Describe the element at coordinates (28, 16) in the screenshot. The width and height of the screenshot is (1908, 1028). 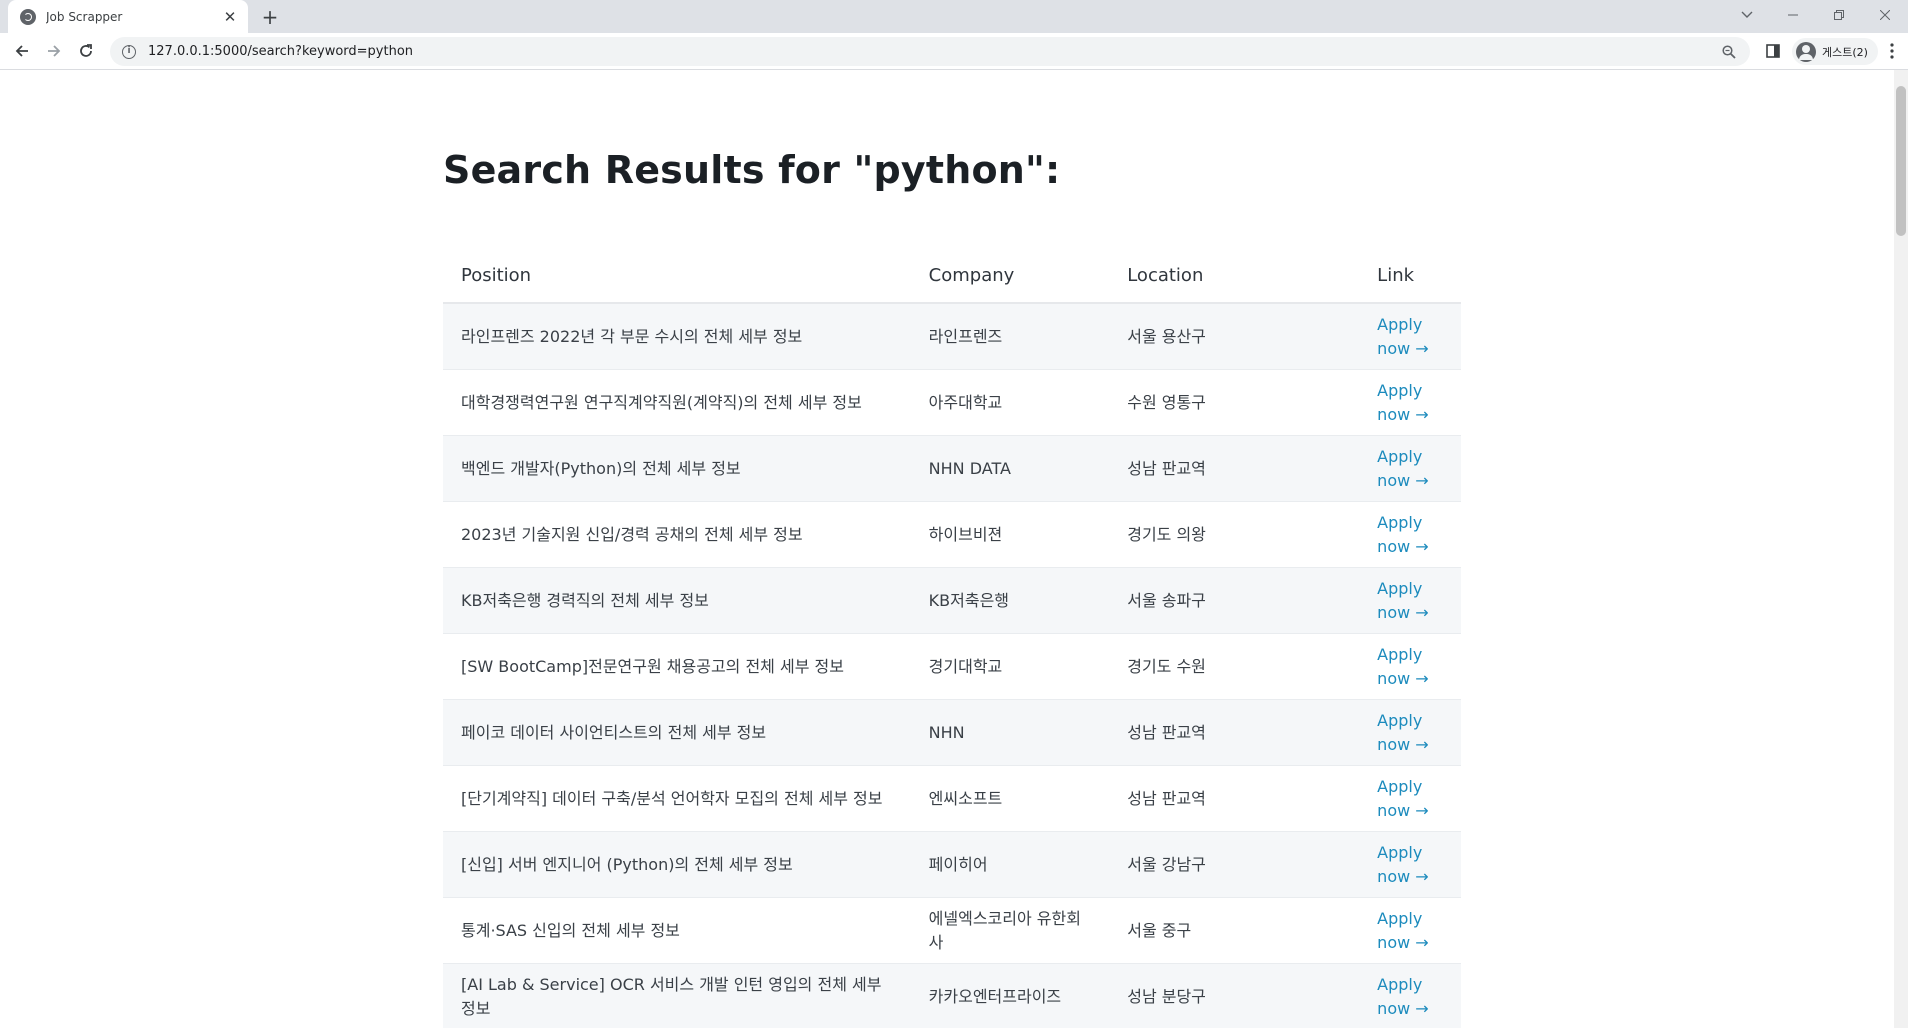
I see `globe-icon` at that location.